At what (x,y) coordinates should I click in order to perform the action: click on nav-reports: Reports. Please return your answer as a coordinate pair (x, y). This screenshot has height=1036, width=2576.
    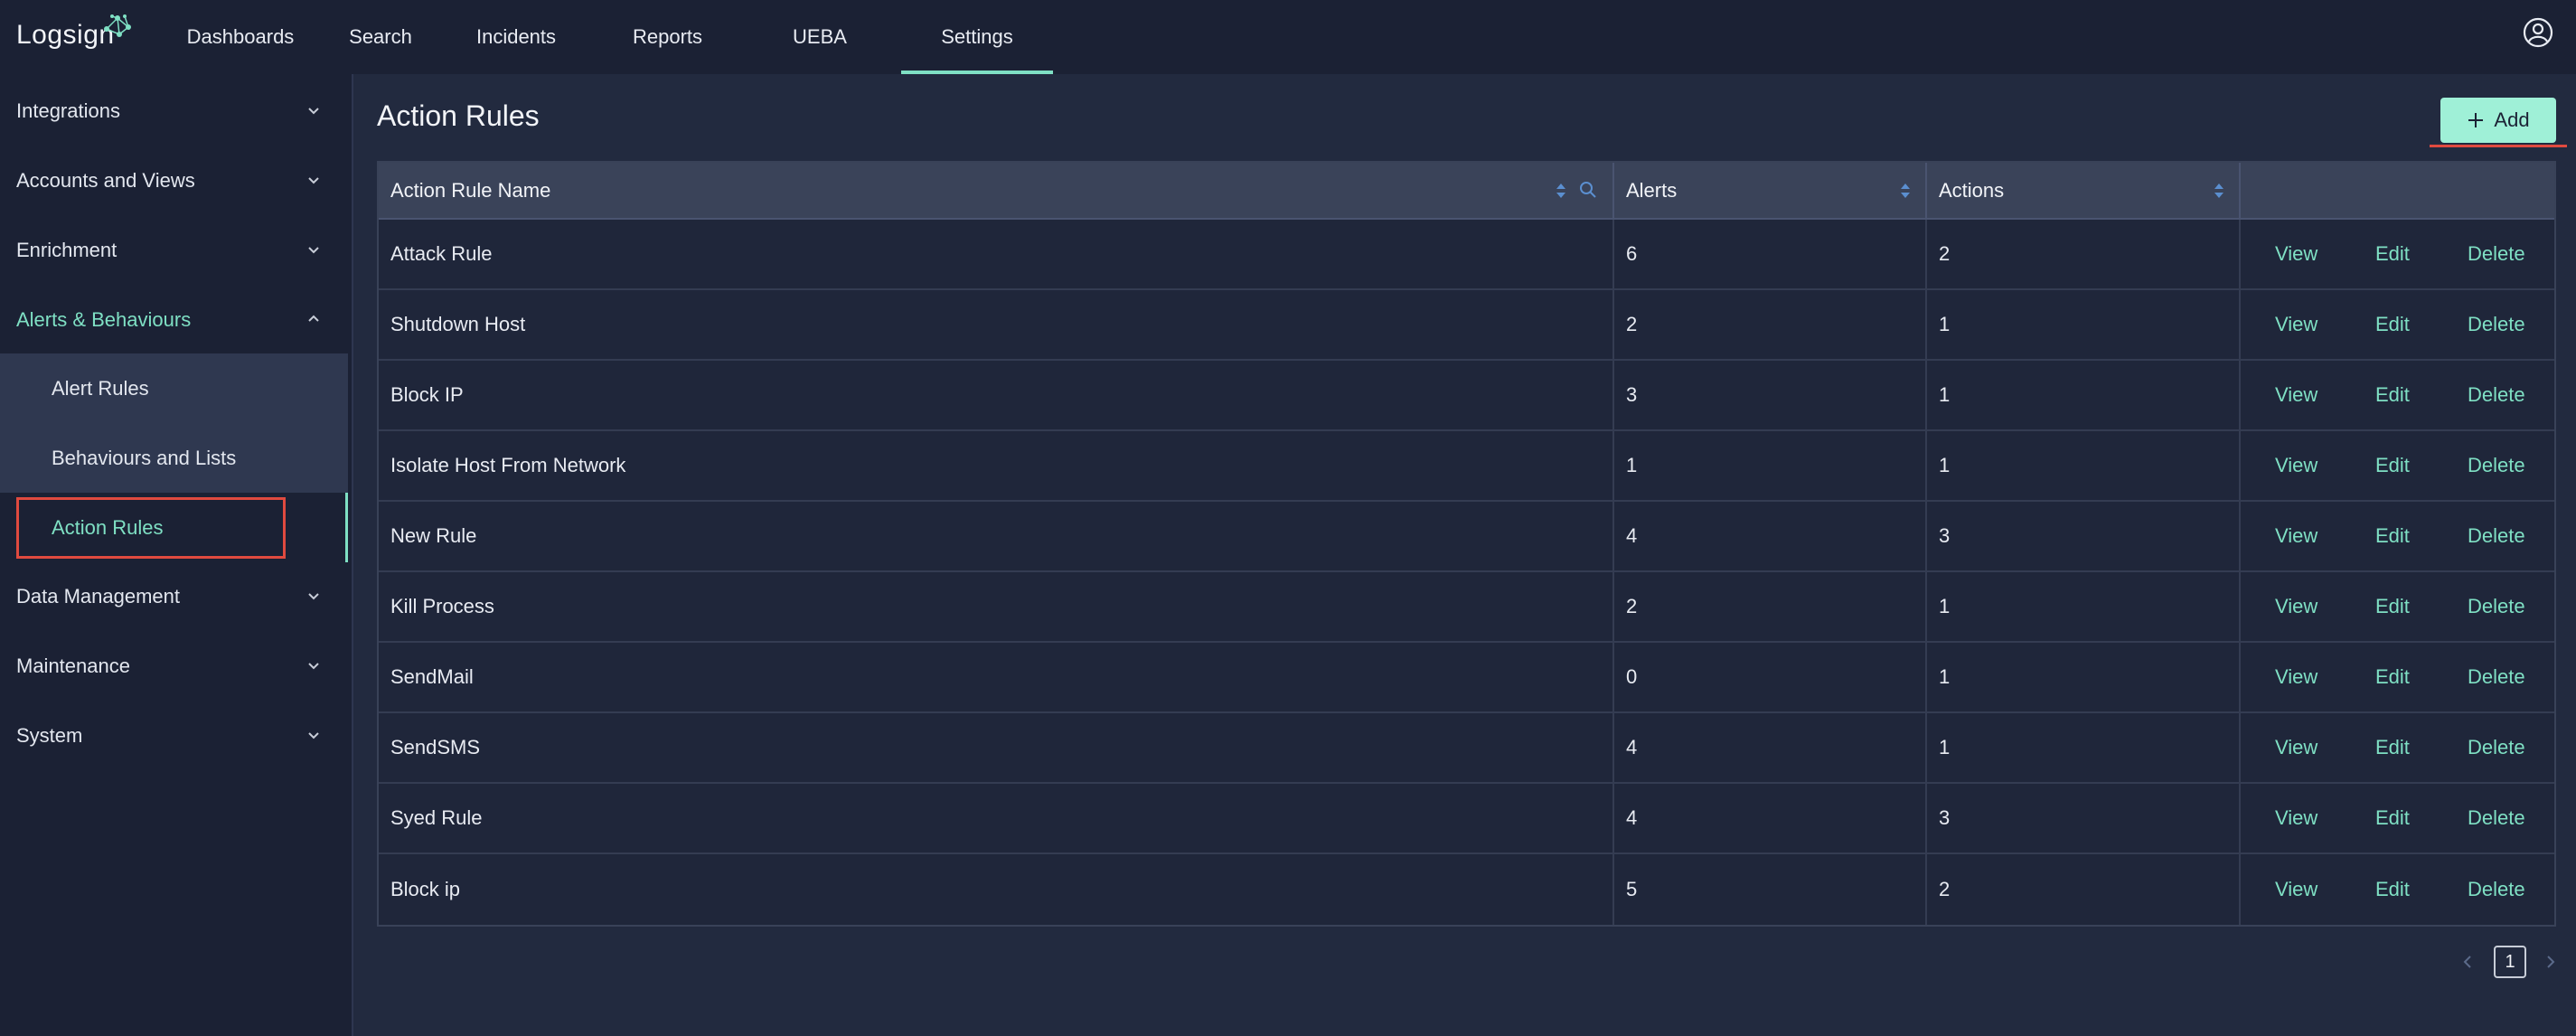
    Looking at the image, I should click on (667, 37).